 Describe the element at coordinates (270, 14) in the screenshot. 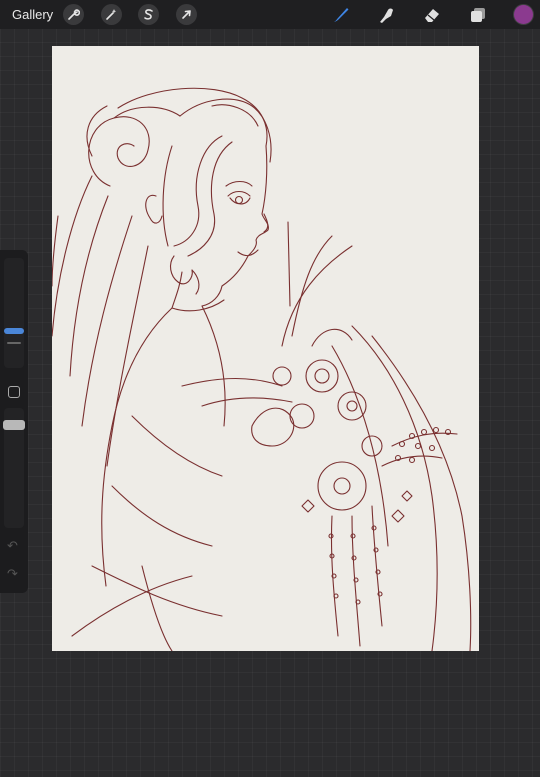

I see `top-toolbar: Gallery` at that location.